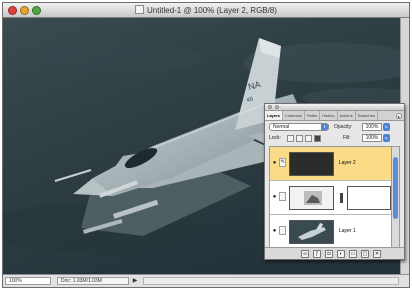  I want to click on document-icon, so click(140, 9).